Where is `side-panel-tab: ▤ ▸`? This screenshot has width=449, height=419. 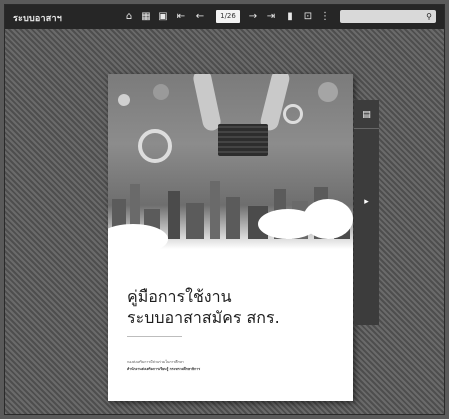
side-panel-tab: ▤ ▸ is located at coordinates (366, 212).